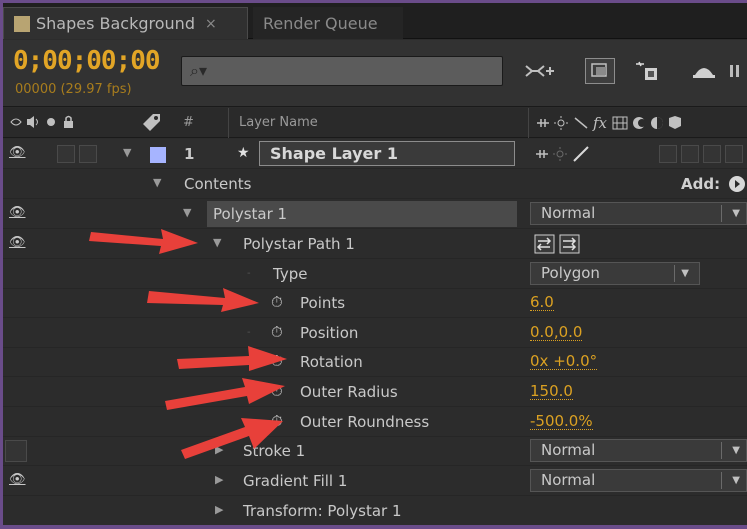 The width and height of the screenshot is (747, 529). What do you see at coordinates (188, 344) in the screenshot?
I see `annotation-arrows` at bounding box center [188, 344].